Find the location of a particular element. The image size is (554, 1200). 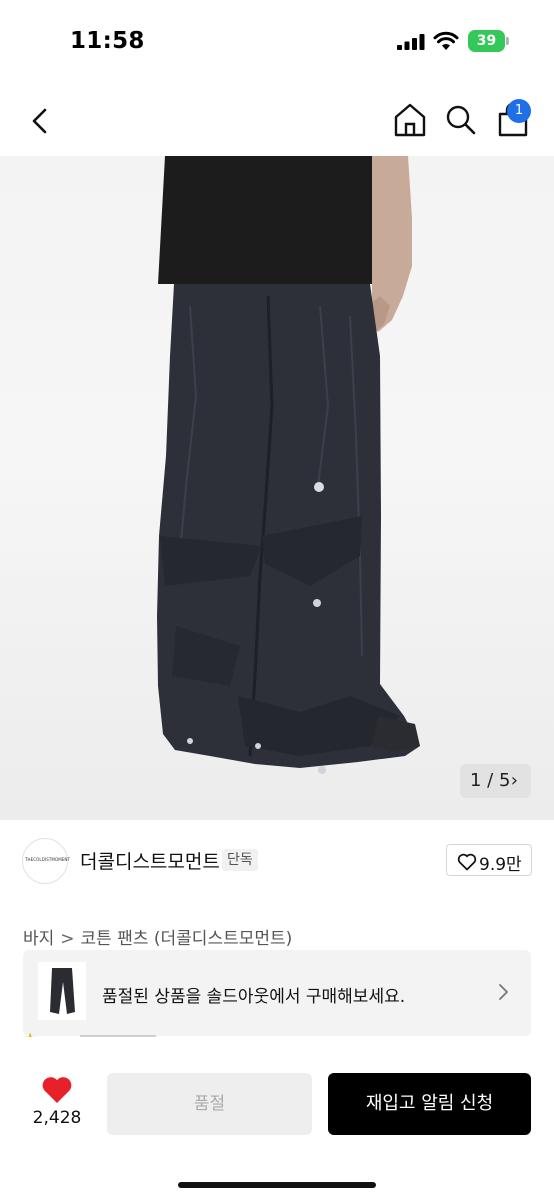

banner-thumbnail is located at coordinates (62, 991).